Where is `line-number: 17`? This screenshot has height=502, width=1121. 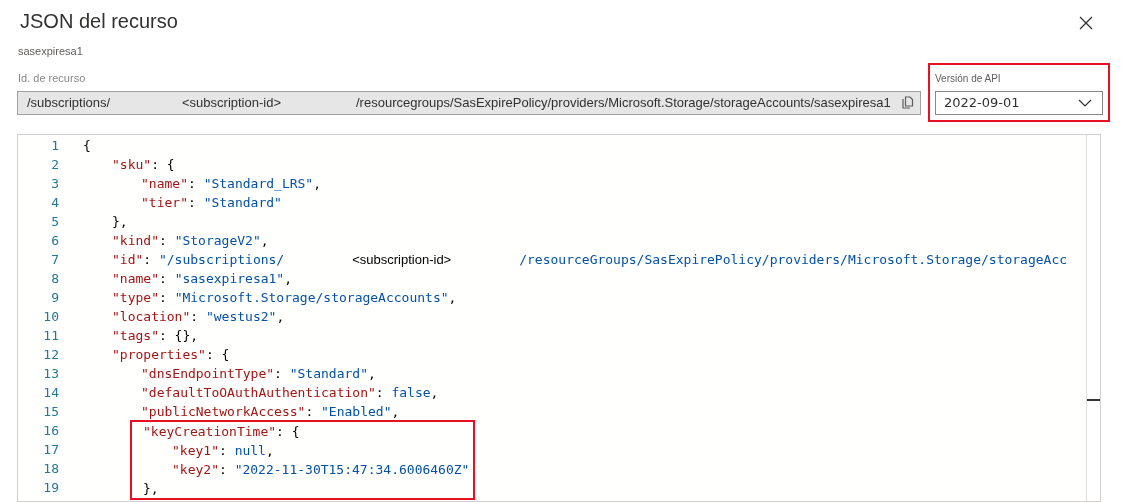 line-number: 17 is located at coordinates (51, 449).